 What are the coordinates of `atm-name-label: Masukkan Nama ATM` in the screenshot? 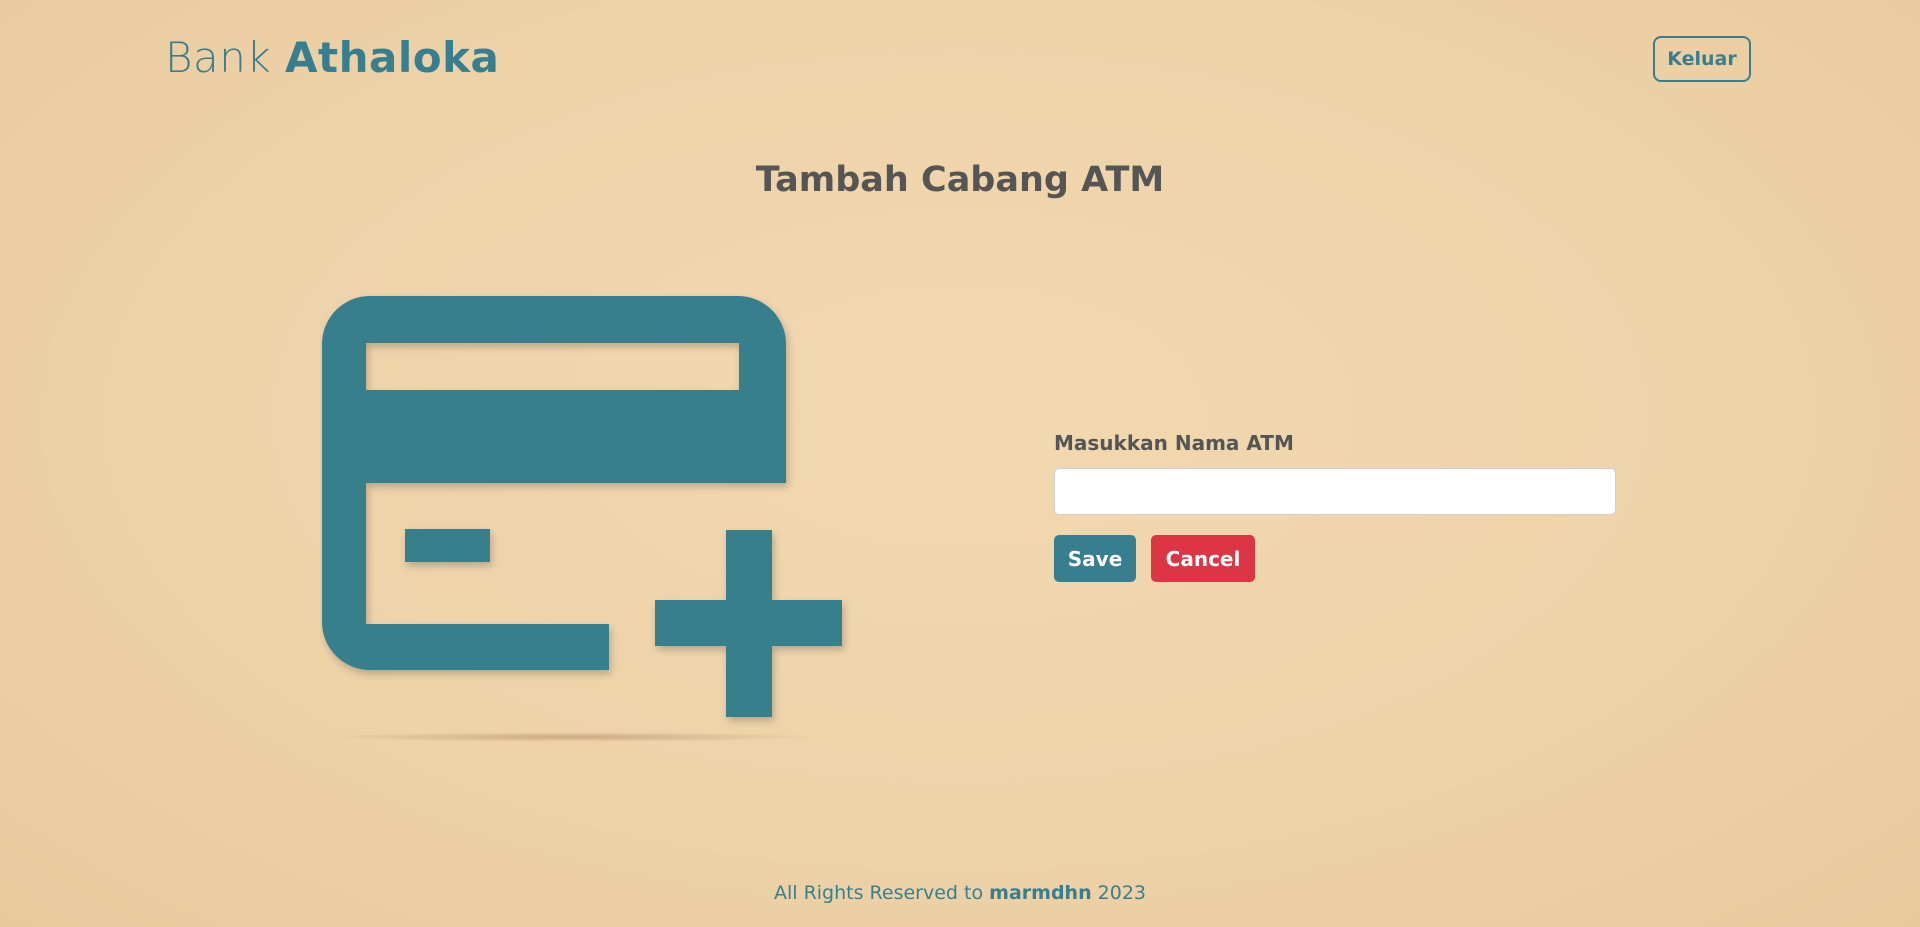 It's located at (1174, 443).